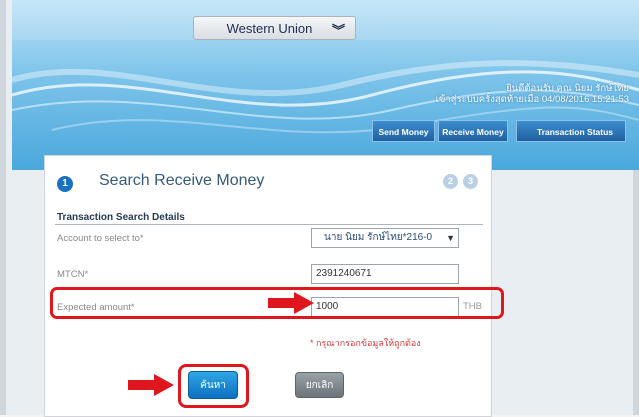 This screenshot has height=417, width=639. I want to click on panel-title: Search Receive Money, so click(182, 180).